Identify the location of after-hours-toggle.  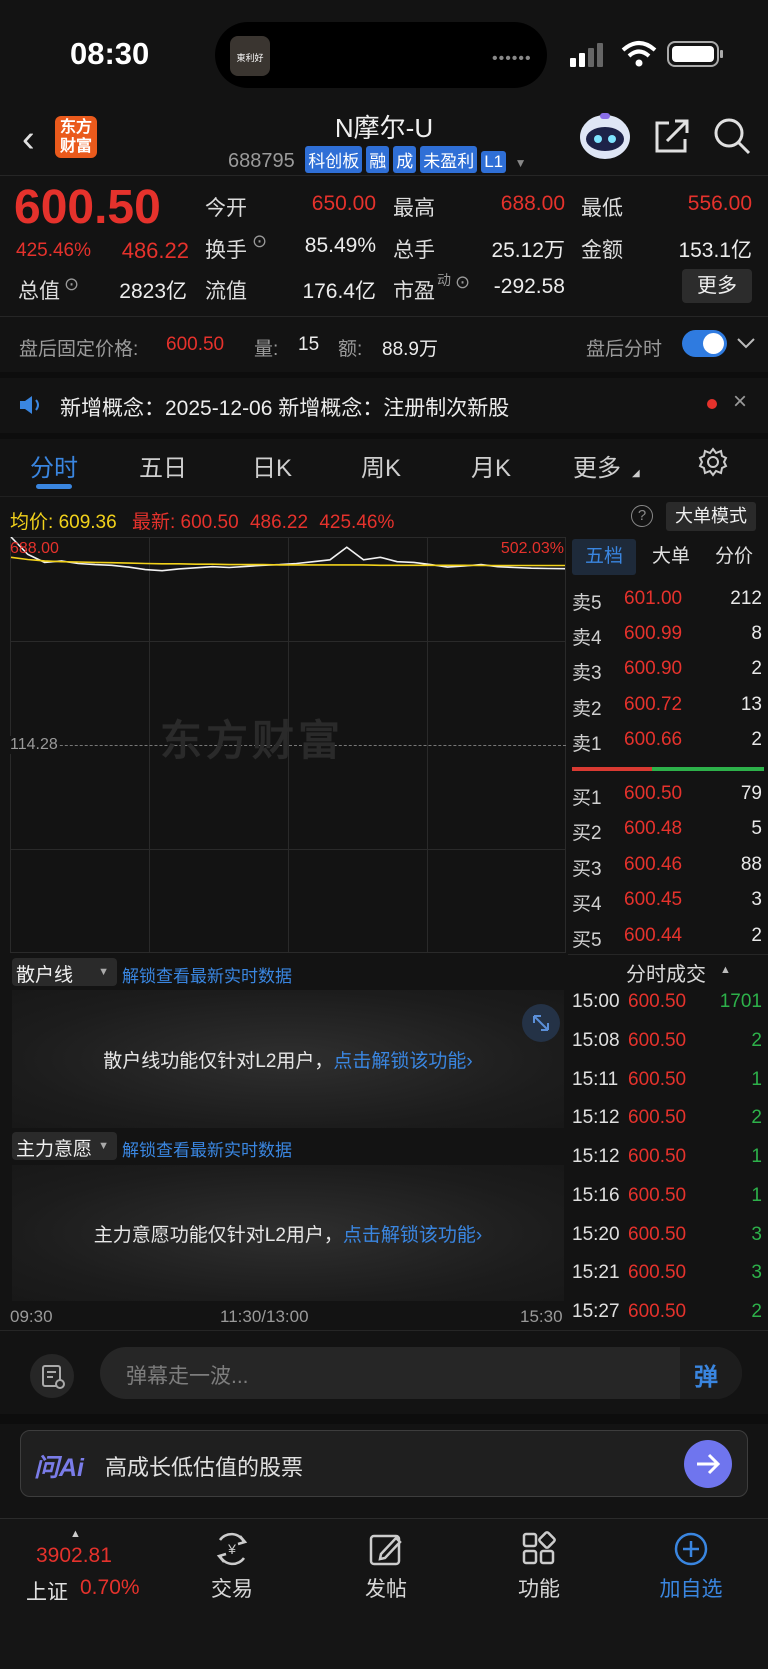
(704, 343).